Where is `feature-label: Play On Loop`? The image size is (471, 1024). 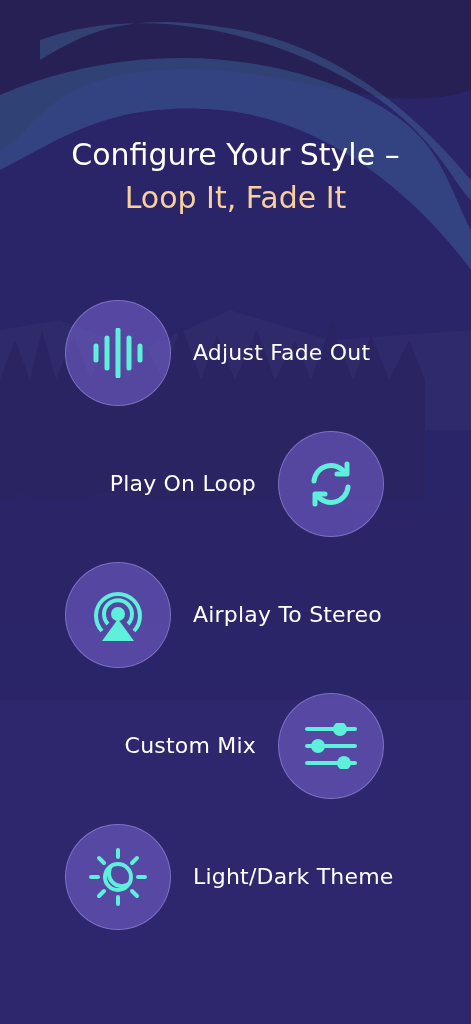 feature-label: Play On Loop is located at coordinates (182, 483).